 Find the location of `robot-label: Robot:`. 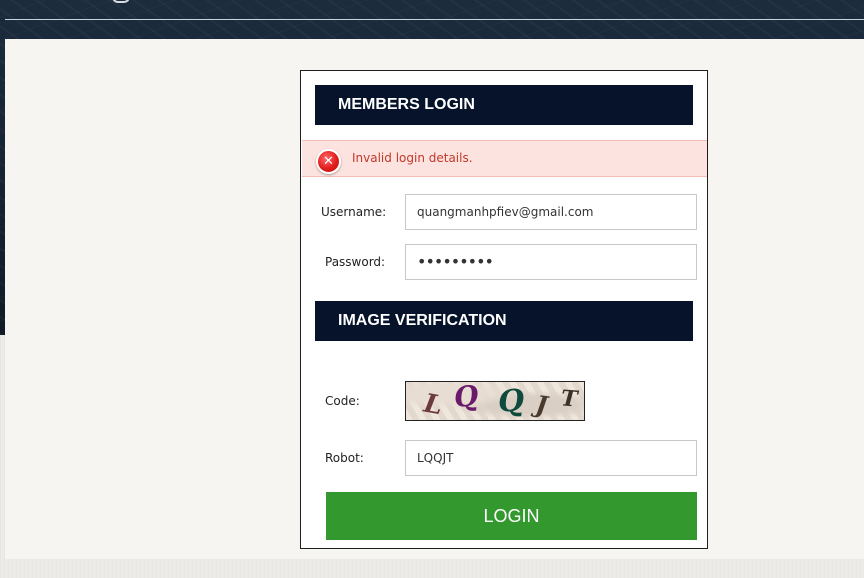

robot-label: Robot: is located at coordinates (344, 458).